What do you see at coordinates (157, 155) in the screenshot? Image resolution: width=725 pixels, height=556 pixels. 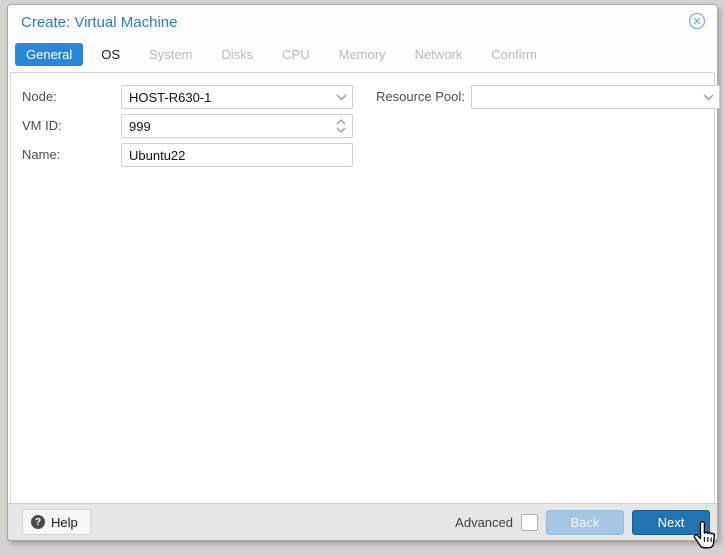 I see `name-value: Ubuntu22` at bounding box center [157, 155].